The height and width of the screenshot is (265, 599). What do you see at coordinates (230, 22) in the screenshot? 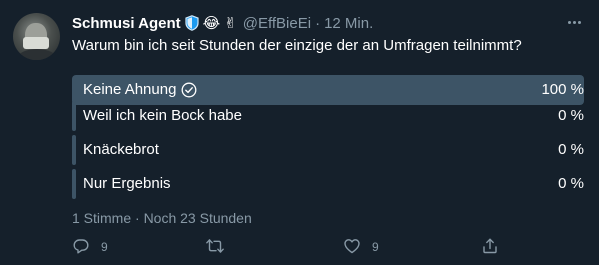
I see `victory-hand-emoji-icon: ✌` at bounding box center [230, 22].